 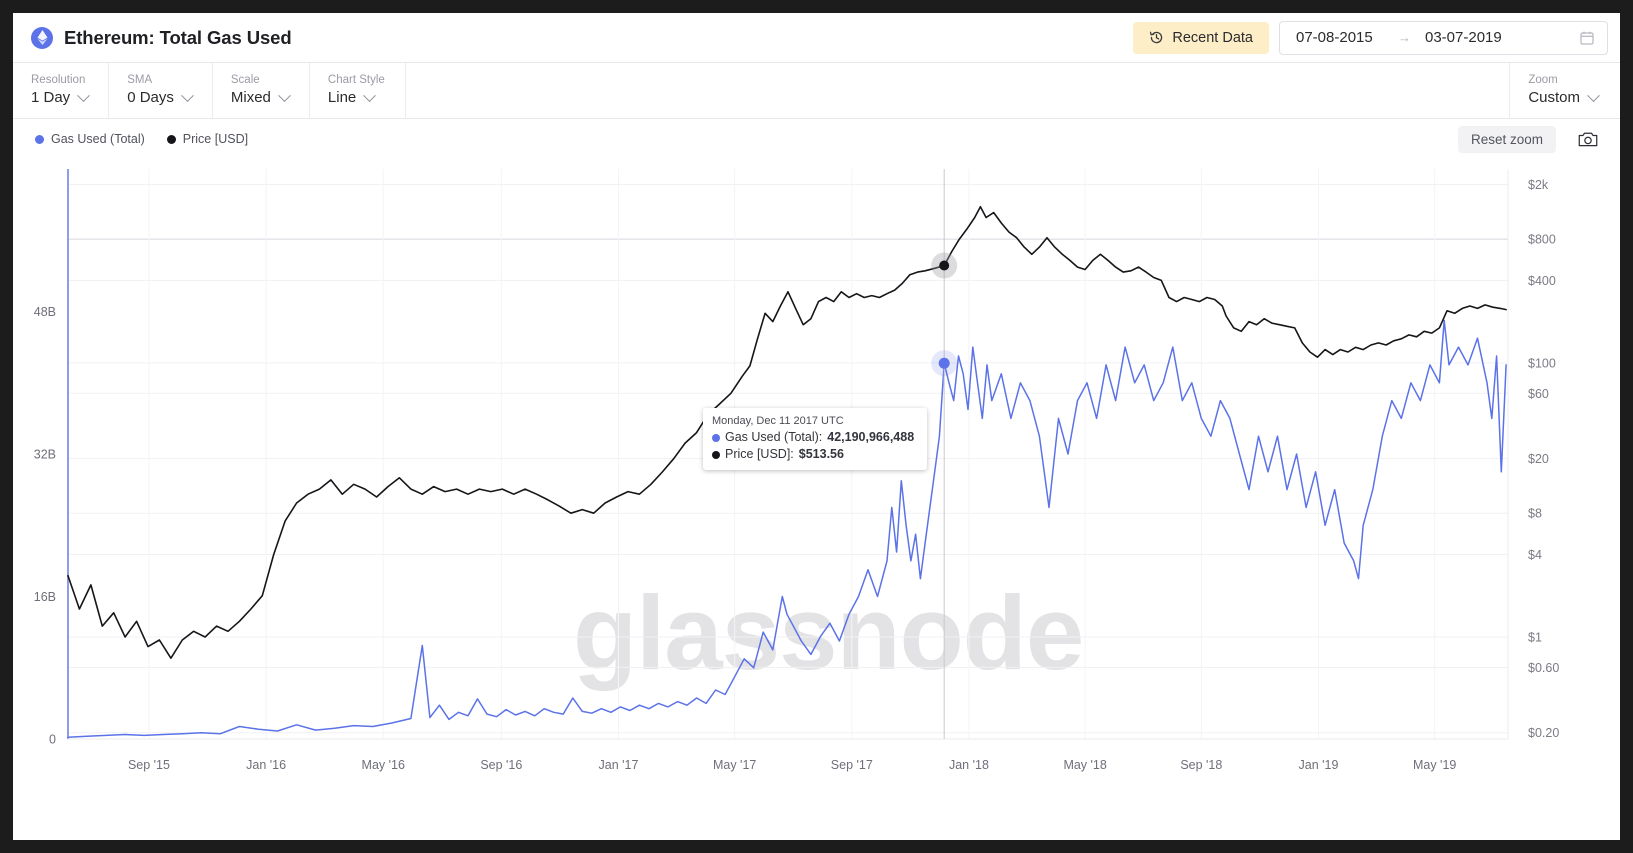 What do you see at coordinates (1404, 37) in the screenshot?
I see `date-range-arrow: →` at bounding box center [1404, 37].